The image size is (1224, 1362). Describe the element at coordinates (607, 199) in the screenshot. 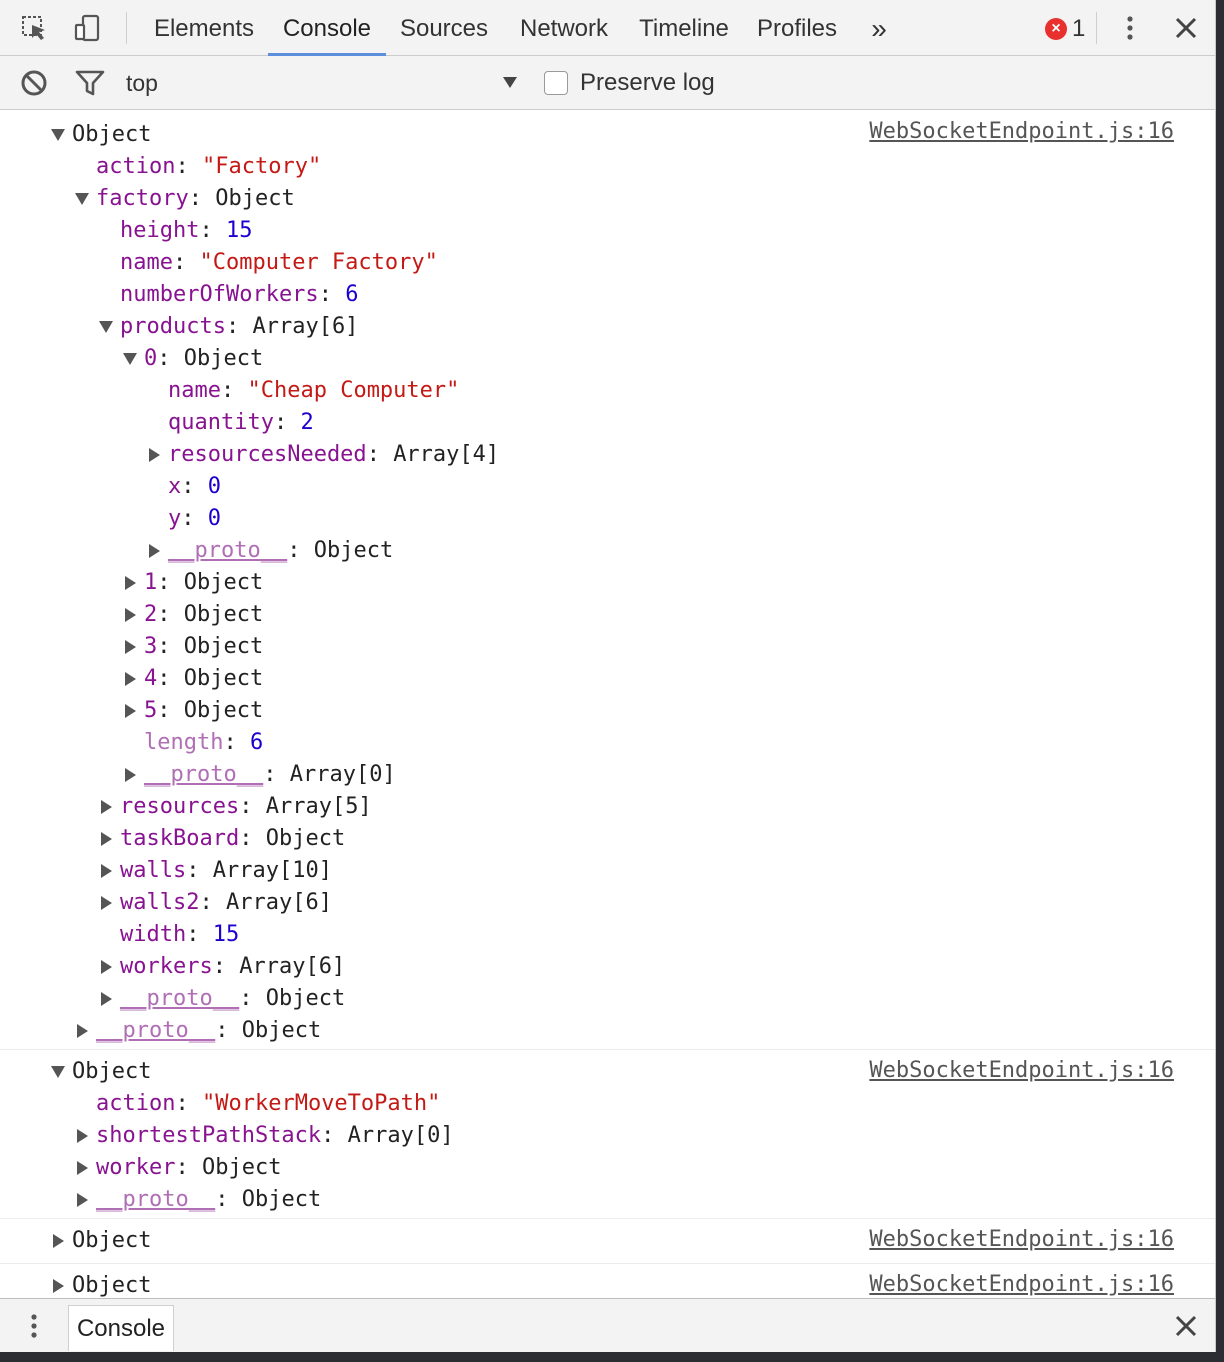

I see `tree-node: factory: Object` at that location.